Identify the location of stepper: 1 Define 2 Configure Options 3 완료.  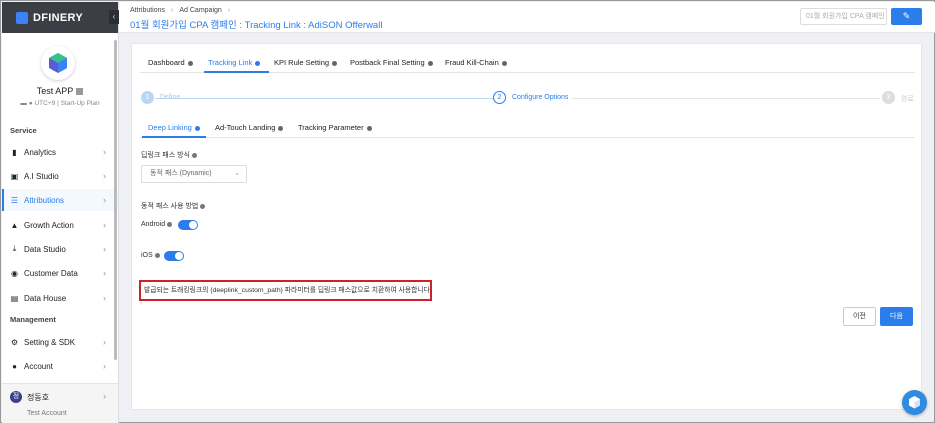
(527, 99).